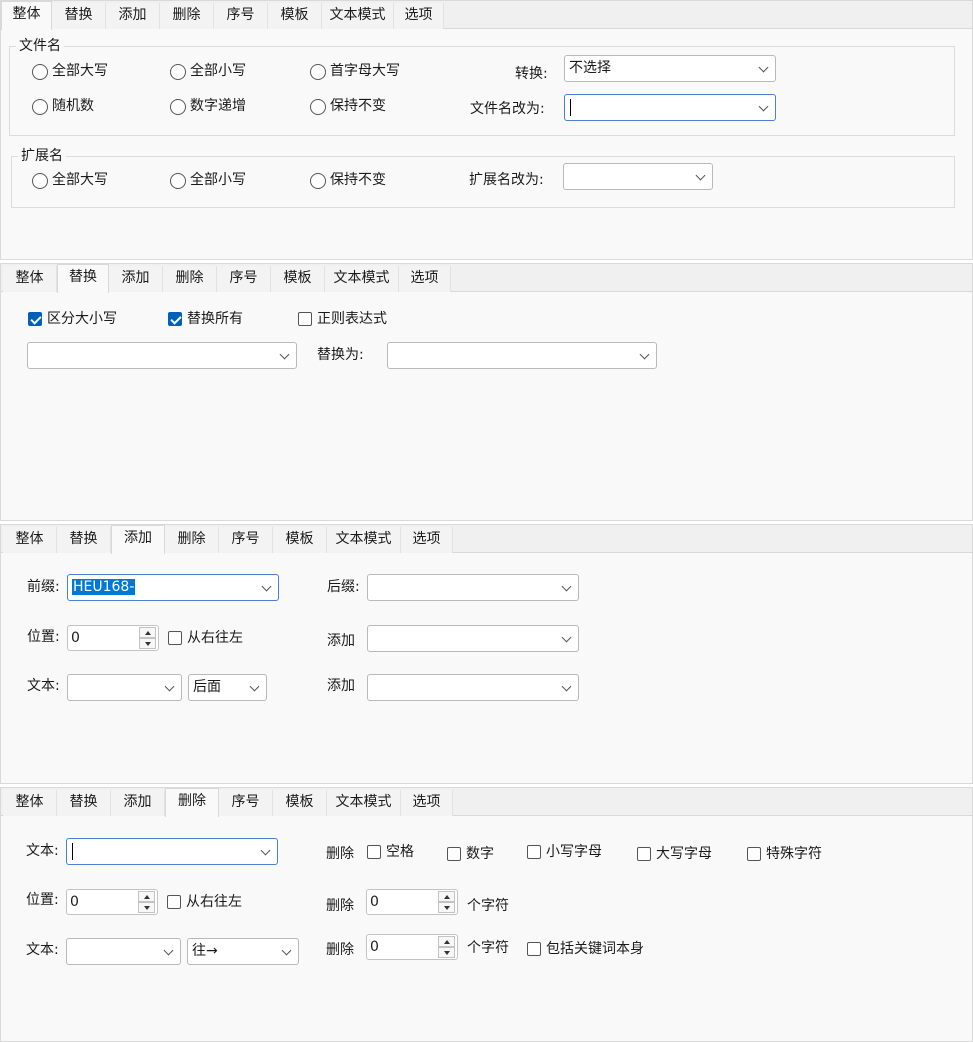 This screenshot has height=1042, width=973. What do you see at coordinates (208, 106) in the screenshot?
I see `filename-increment-radio: 数字递增` at bounding box center [208, 106].